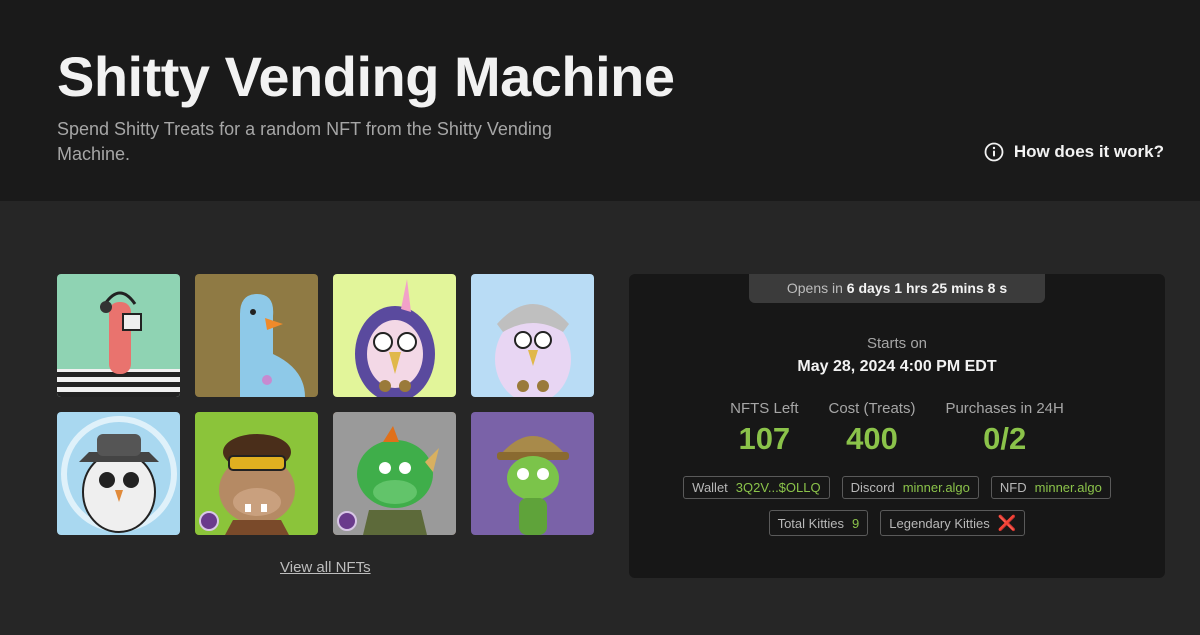 This screenshot has width=1200, height=635. I want to click on chip-label: Wallet, so click(710, 487).